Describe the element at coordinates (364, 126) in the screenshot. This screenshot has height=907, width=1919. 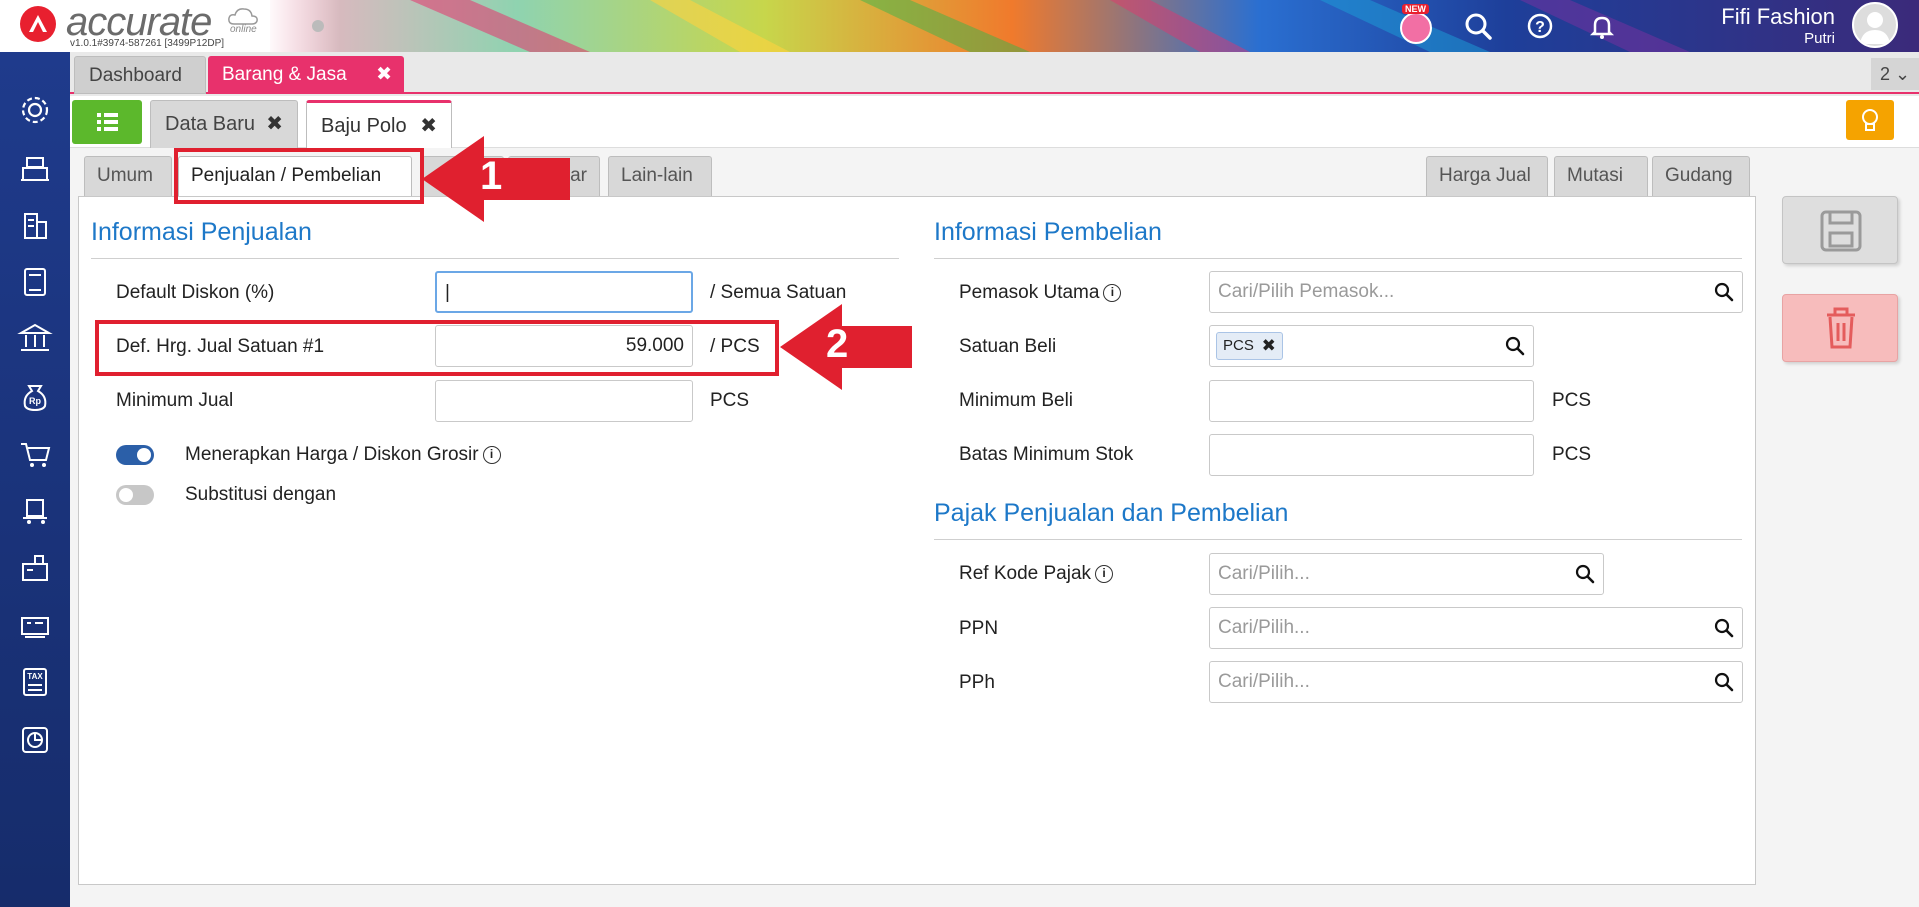
I see `tab-baju-polo-label: Baju Polo` at that location.